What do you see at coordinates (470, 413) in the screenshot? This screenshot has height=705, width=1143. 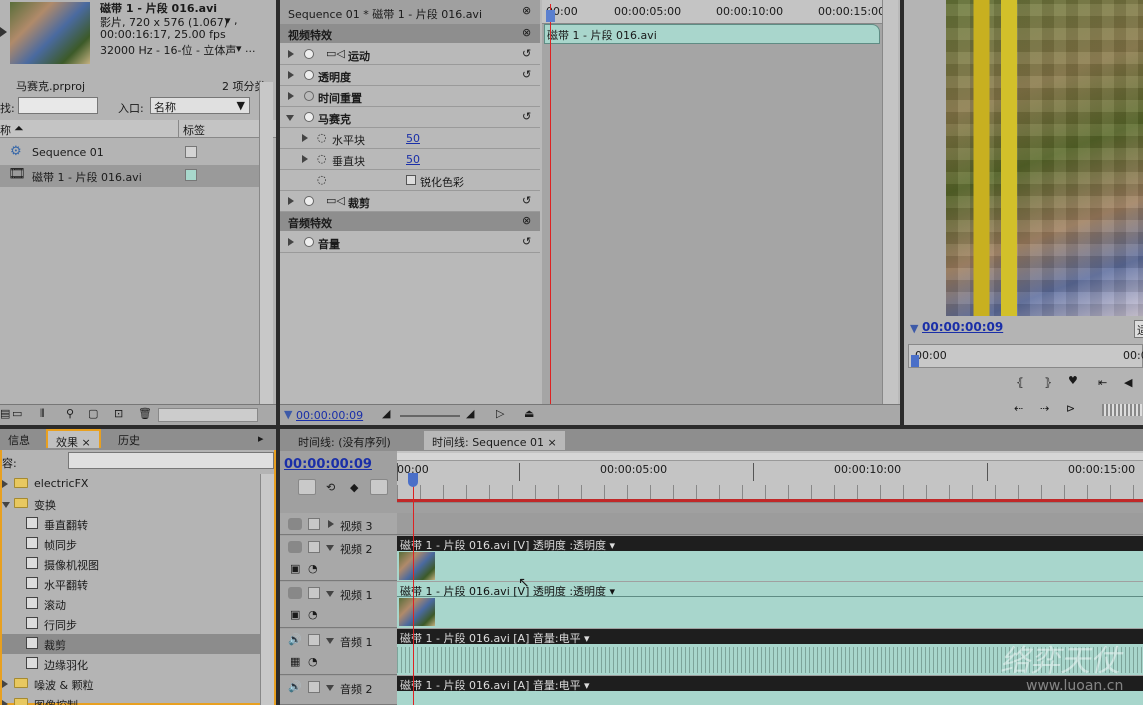 I see `zoom-in-icon: ◢` at bounding box center [470, 413].